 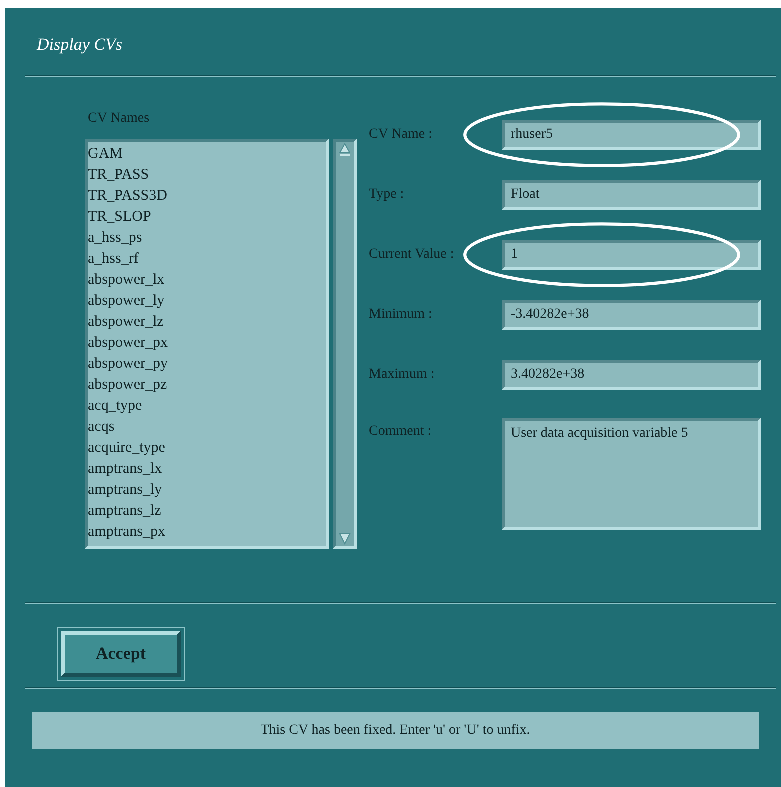 What do you see at coordinates (631, 195) in the screenshot?
I see `text-field: Float` at bounding box center [631, 195].